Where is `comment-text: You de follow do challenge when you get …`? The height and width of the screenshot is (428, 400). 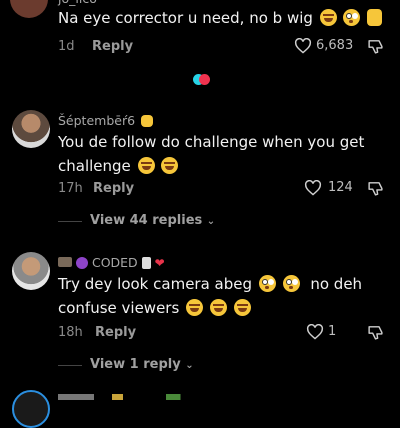
comment-text: You de follow do challenge when you get … is located at coordinates (211, 154).